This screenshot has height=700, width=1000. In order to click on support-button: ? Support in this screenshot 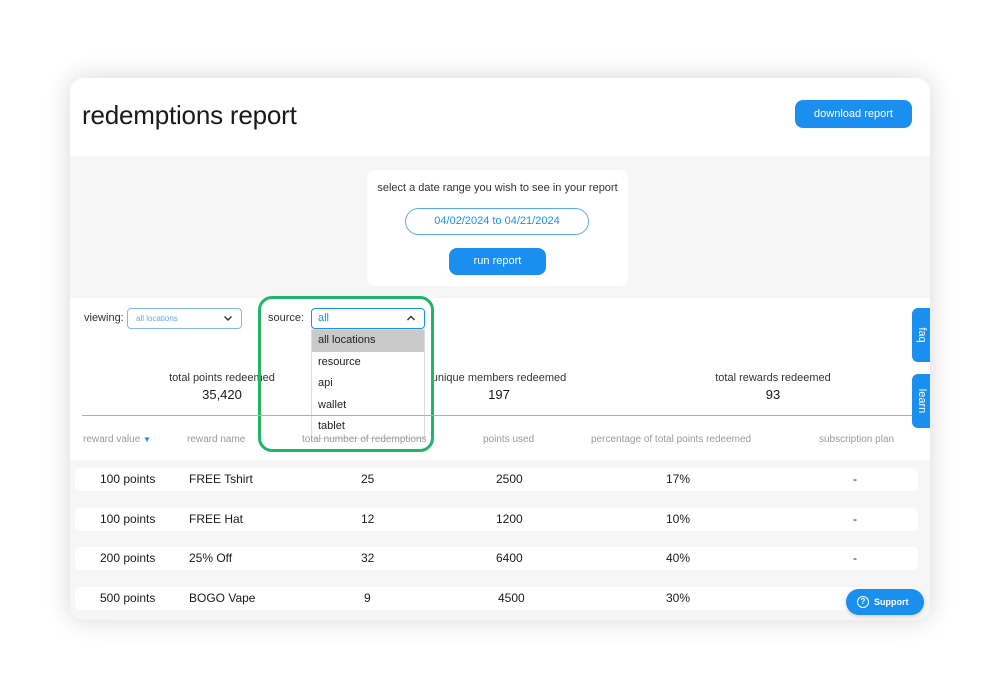, I will do `click(885, 602)`.